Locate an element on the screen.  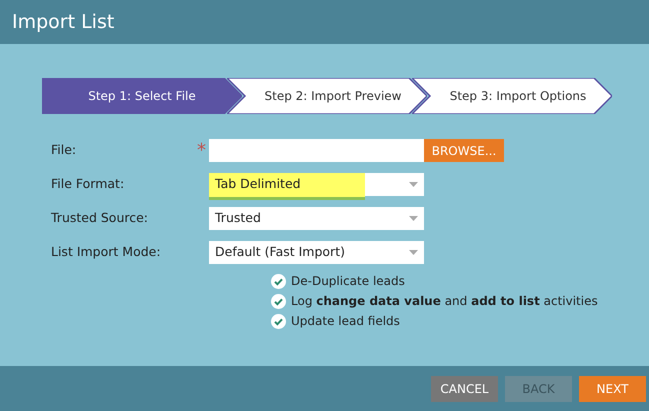
footer-button: CANCEL is located at coordinates (464, 389).